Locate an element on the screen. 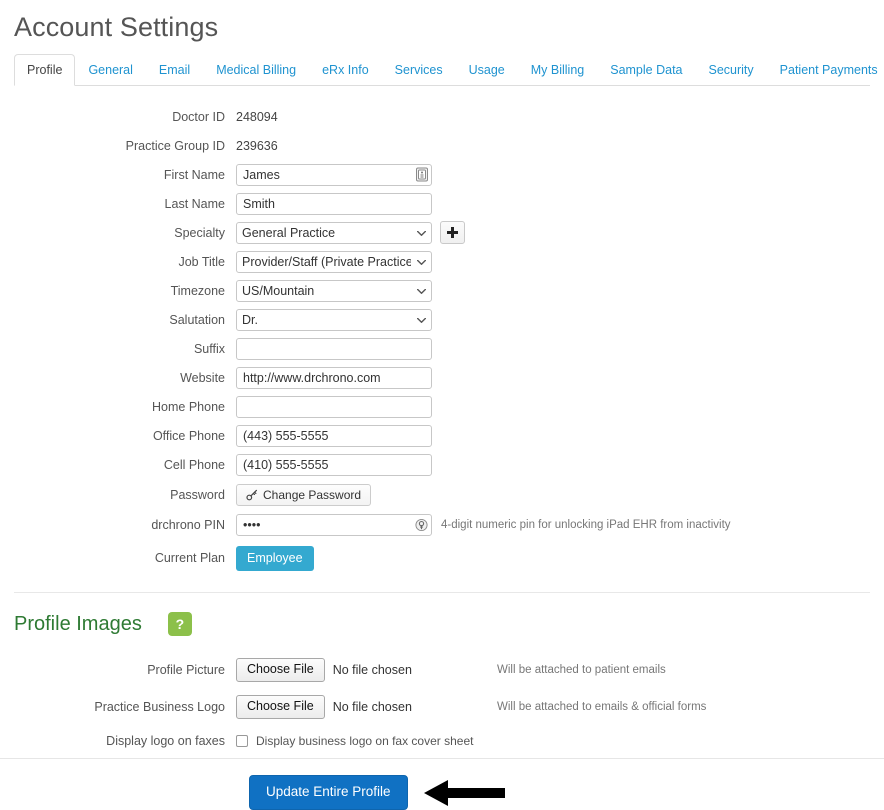  label-doctor-id: Doctor ID is located at coordinates (198, 116).